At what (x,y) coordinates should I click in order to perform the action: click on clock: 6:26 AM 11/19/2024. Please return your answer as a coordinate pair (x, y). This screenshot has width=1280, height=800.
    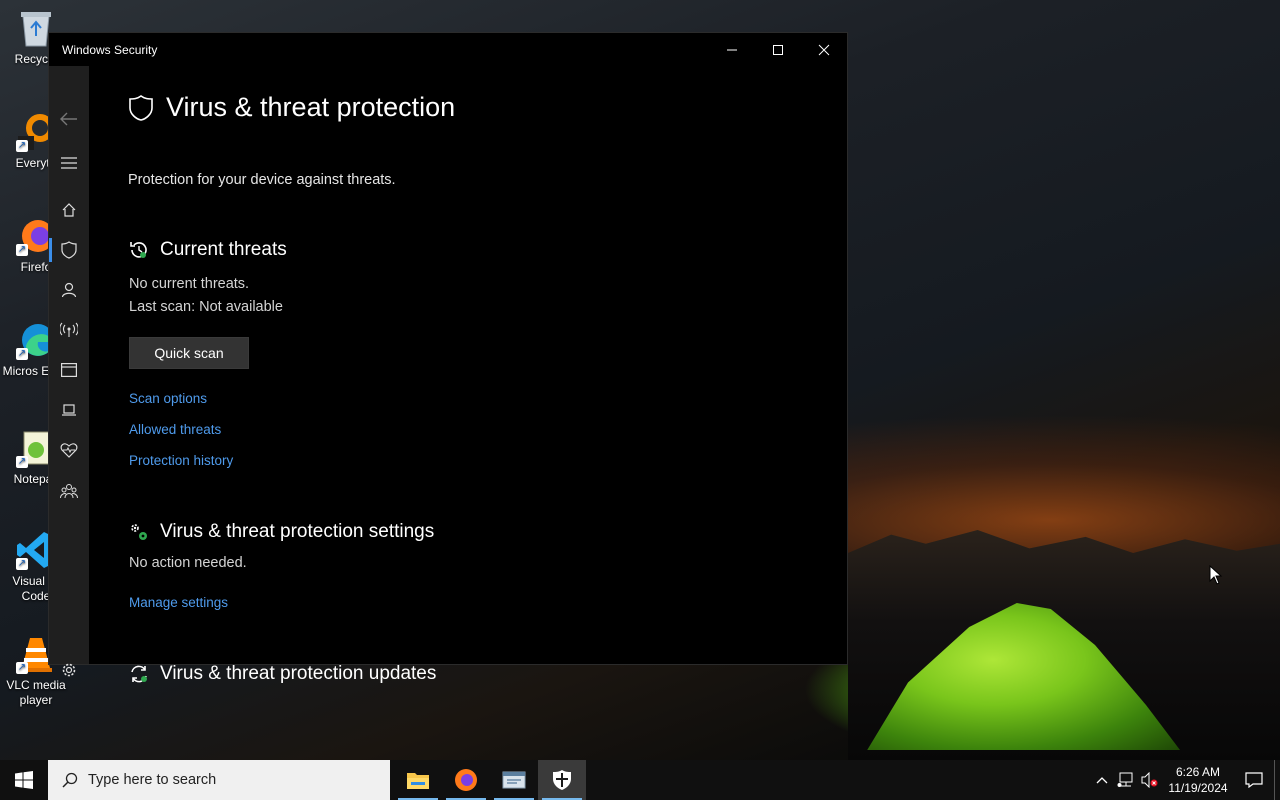
    Looking at the image, I should click on (1198, 780).